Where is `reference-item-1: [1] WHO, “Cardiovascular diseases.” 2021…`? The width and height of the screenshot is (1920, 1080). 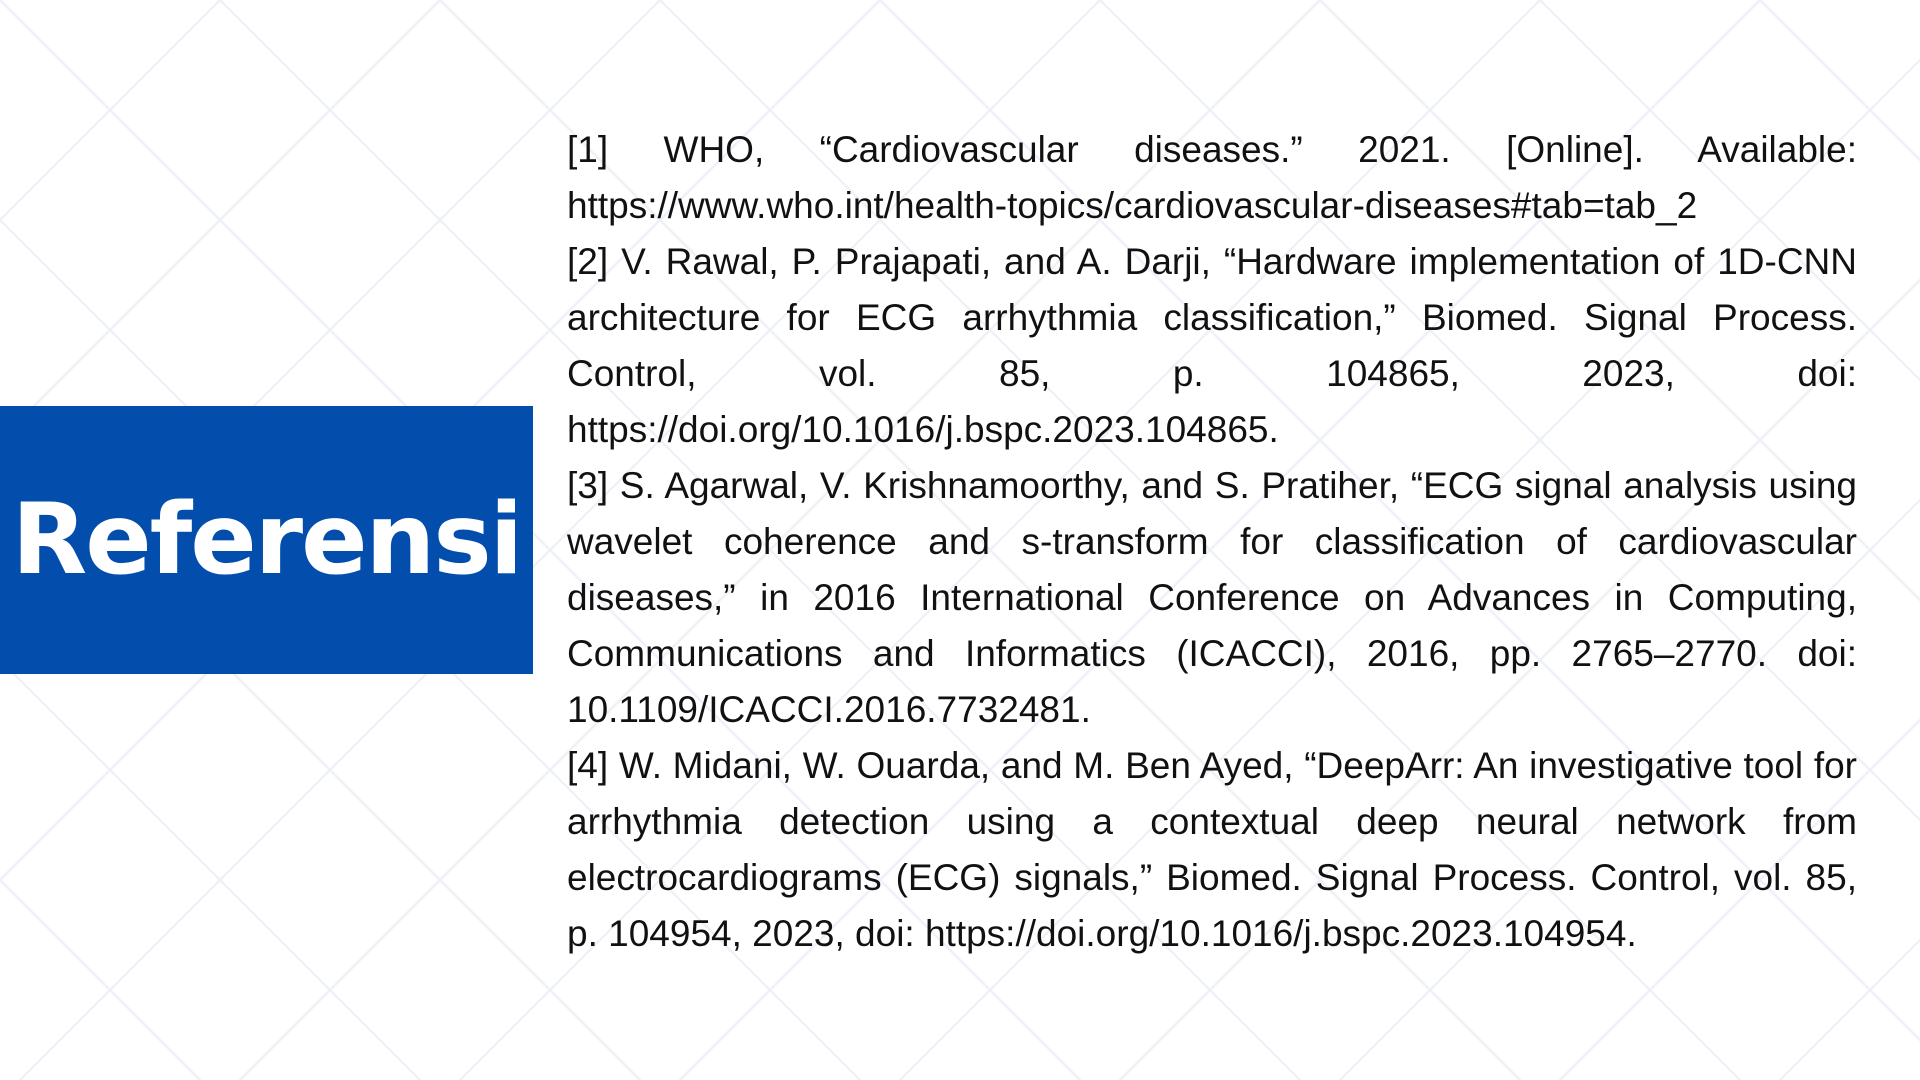
reference-item-1: [1] WHO, “Cardiovascular diseases.” 2021… is located at coordinates (1212, 177).